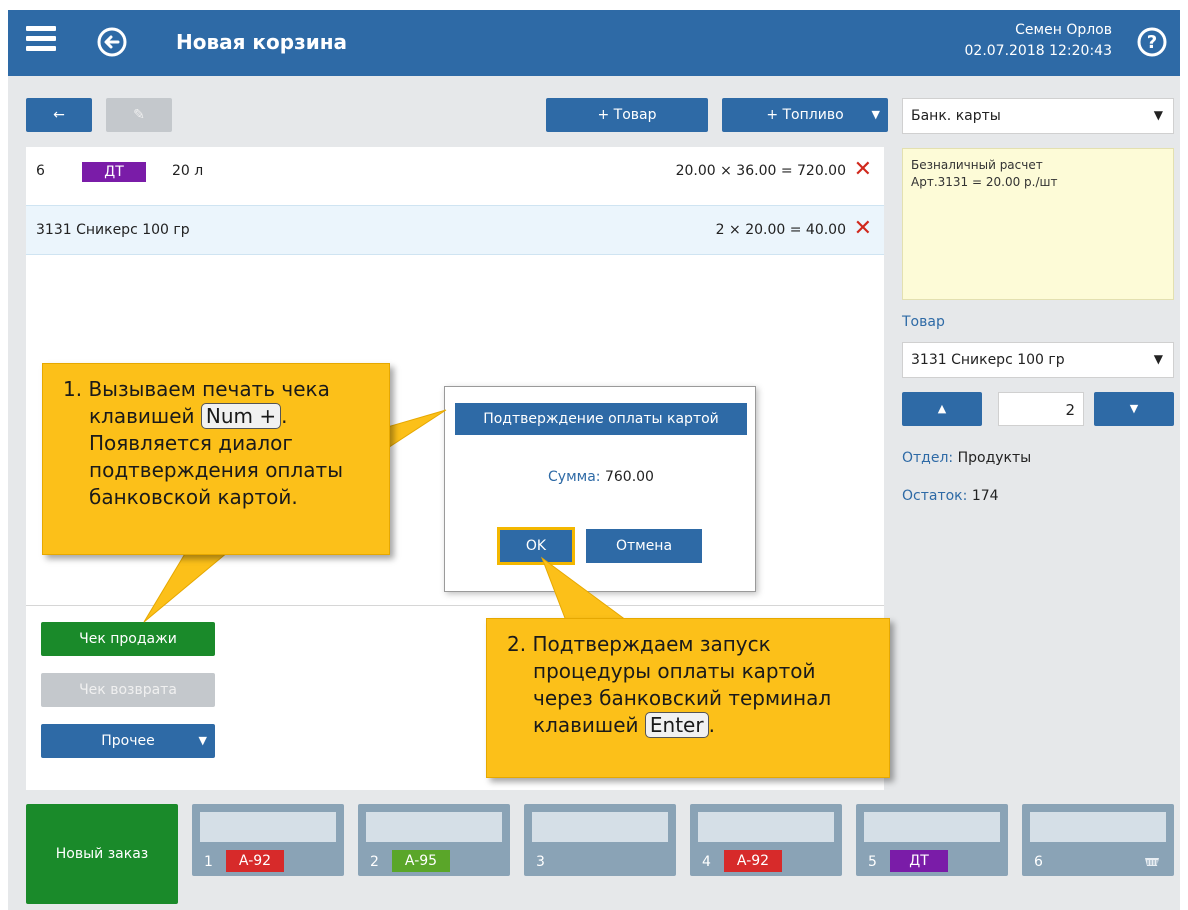 This screenshot has width=1188, height=910. Describe the element at coordinates (627, 115) in the screenshot. I see `add-product-button: + Товар` at that location.